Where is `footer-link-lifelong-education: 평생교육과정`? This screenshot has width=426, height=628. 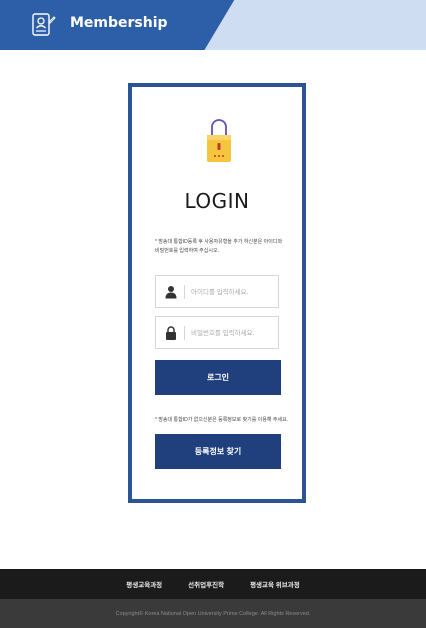 footer-link-lifelong-education: 평생교육과정 is located at coordinates (144, 584).